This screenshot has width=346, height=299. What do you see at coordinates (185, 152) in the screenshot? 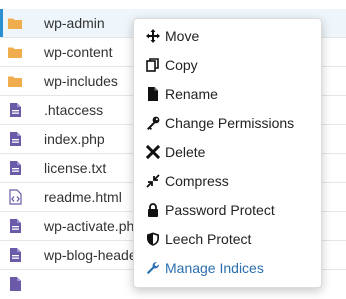
I see `menu-item-label: Delete` at bounding box center [185, 152].